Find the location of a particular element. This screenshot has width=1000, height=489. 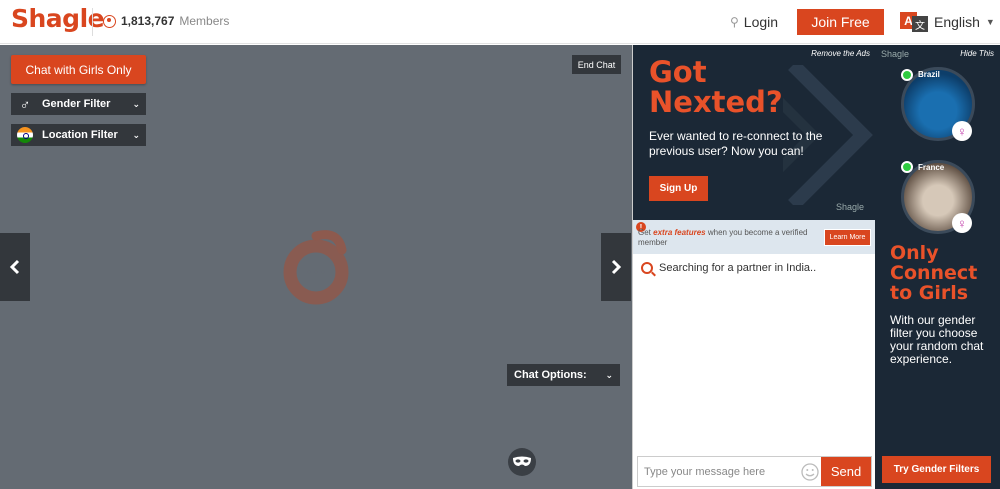

shagle-watermark-icon is located at coordinates (316, 267).